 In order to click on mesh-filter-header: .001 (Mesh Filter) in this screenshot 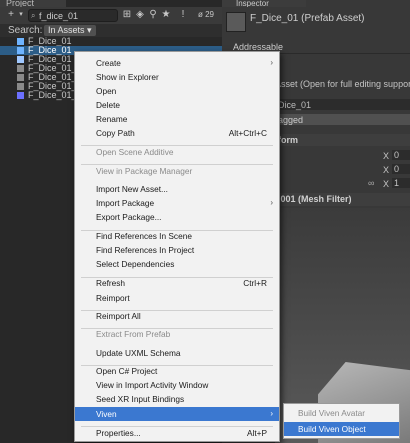, I will do `click(342, 199)`.